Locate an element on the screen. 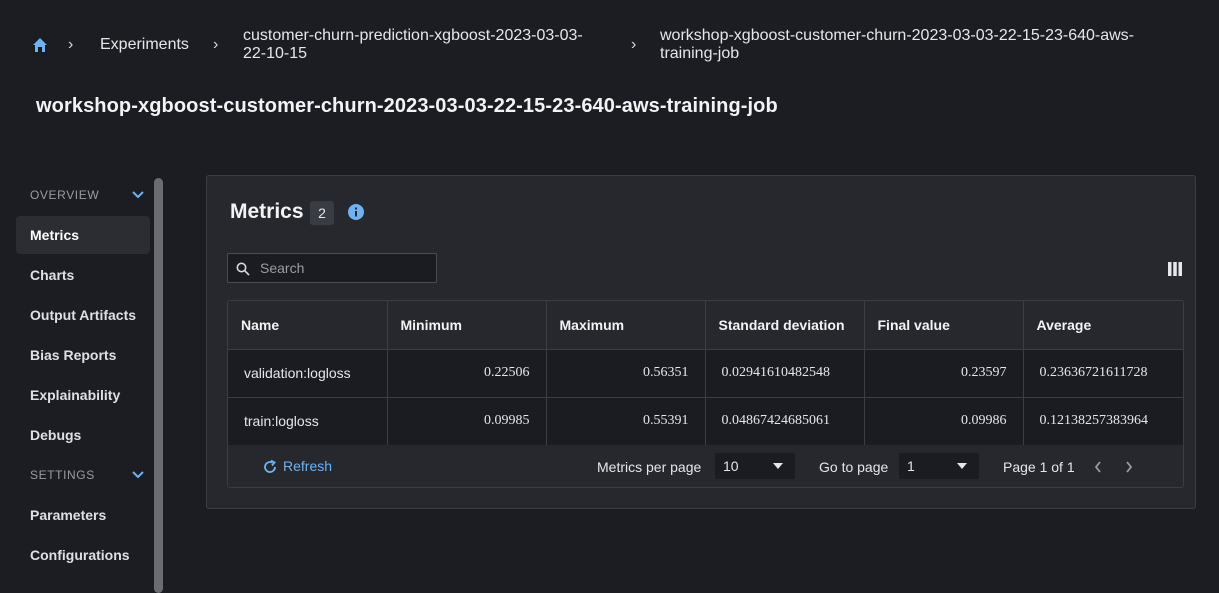 Image resolution: width=1219 pixels, height=593 pixels. column-header-average: Average is located at coordinates (1103, 325).